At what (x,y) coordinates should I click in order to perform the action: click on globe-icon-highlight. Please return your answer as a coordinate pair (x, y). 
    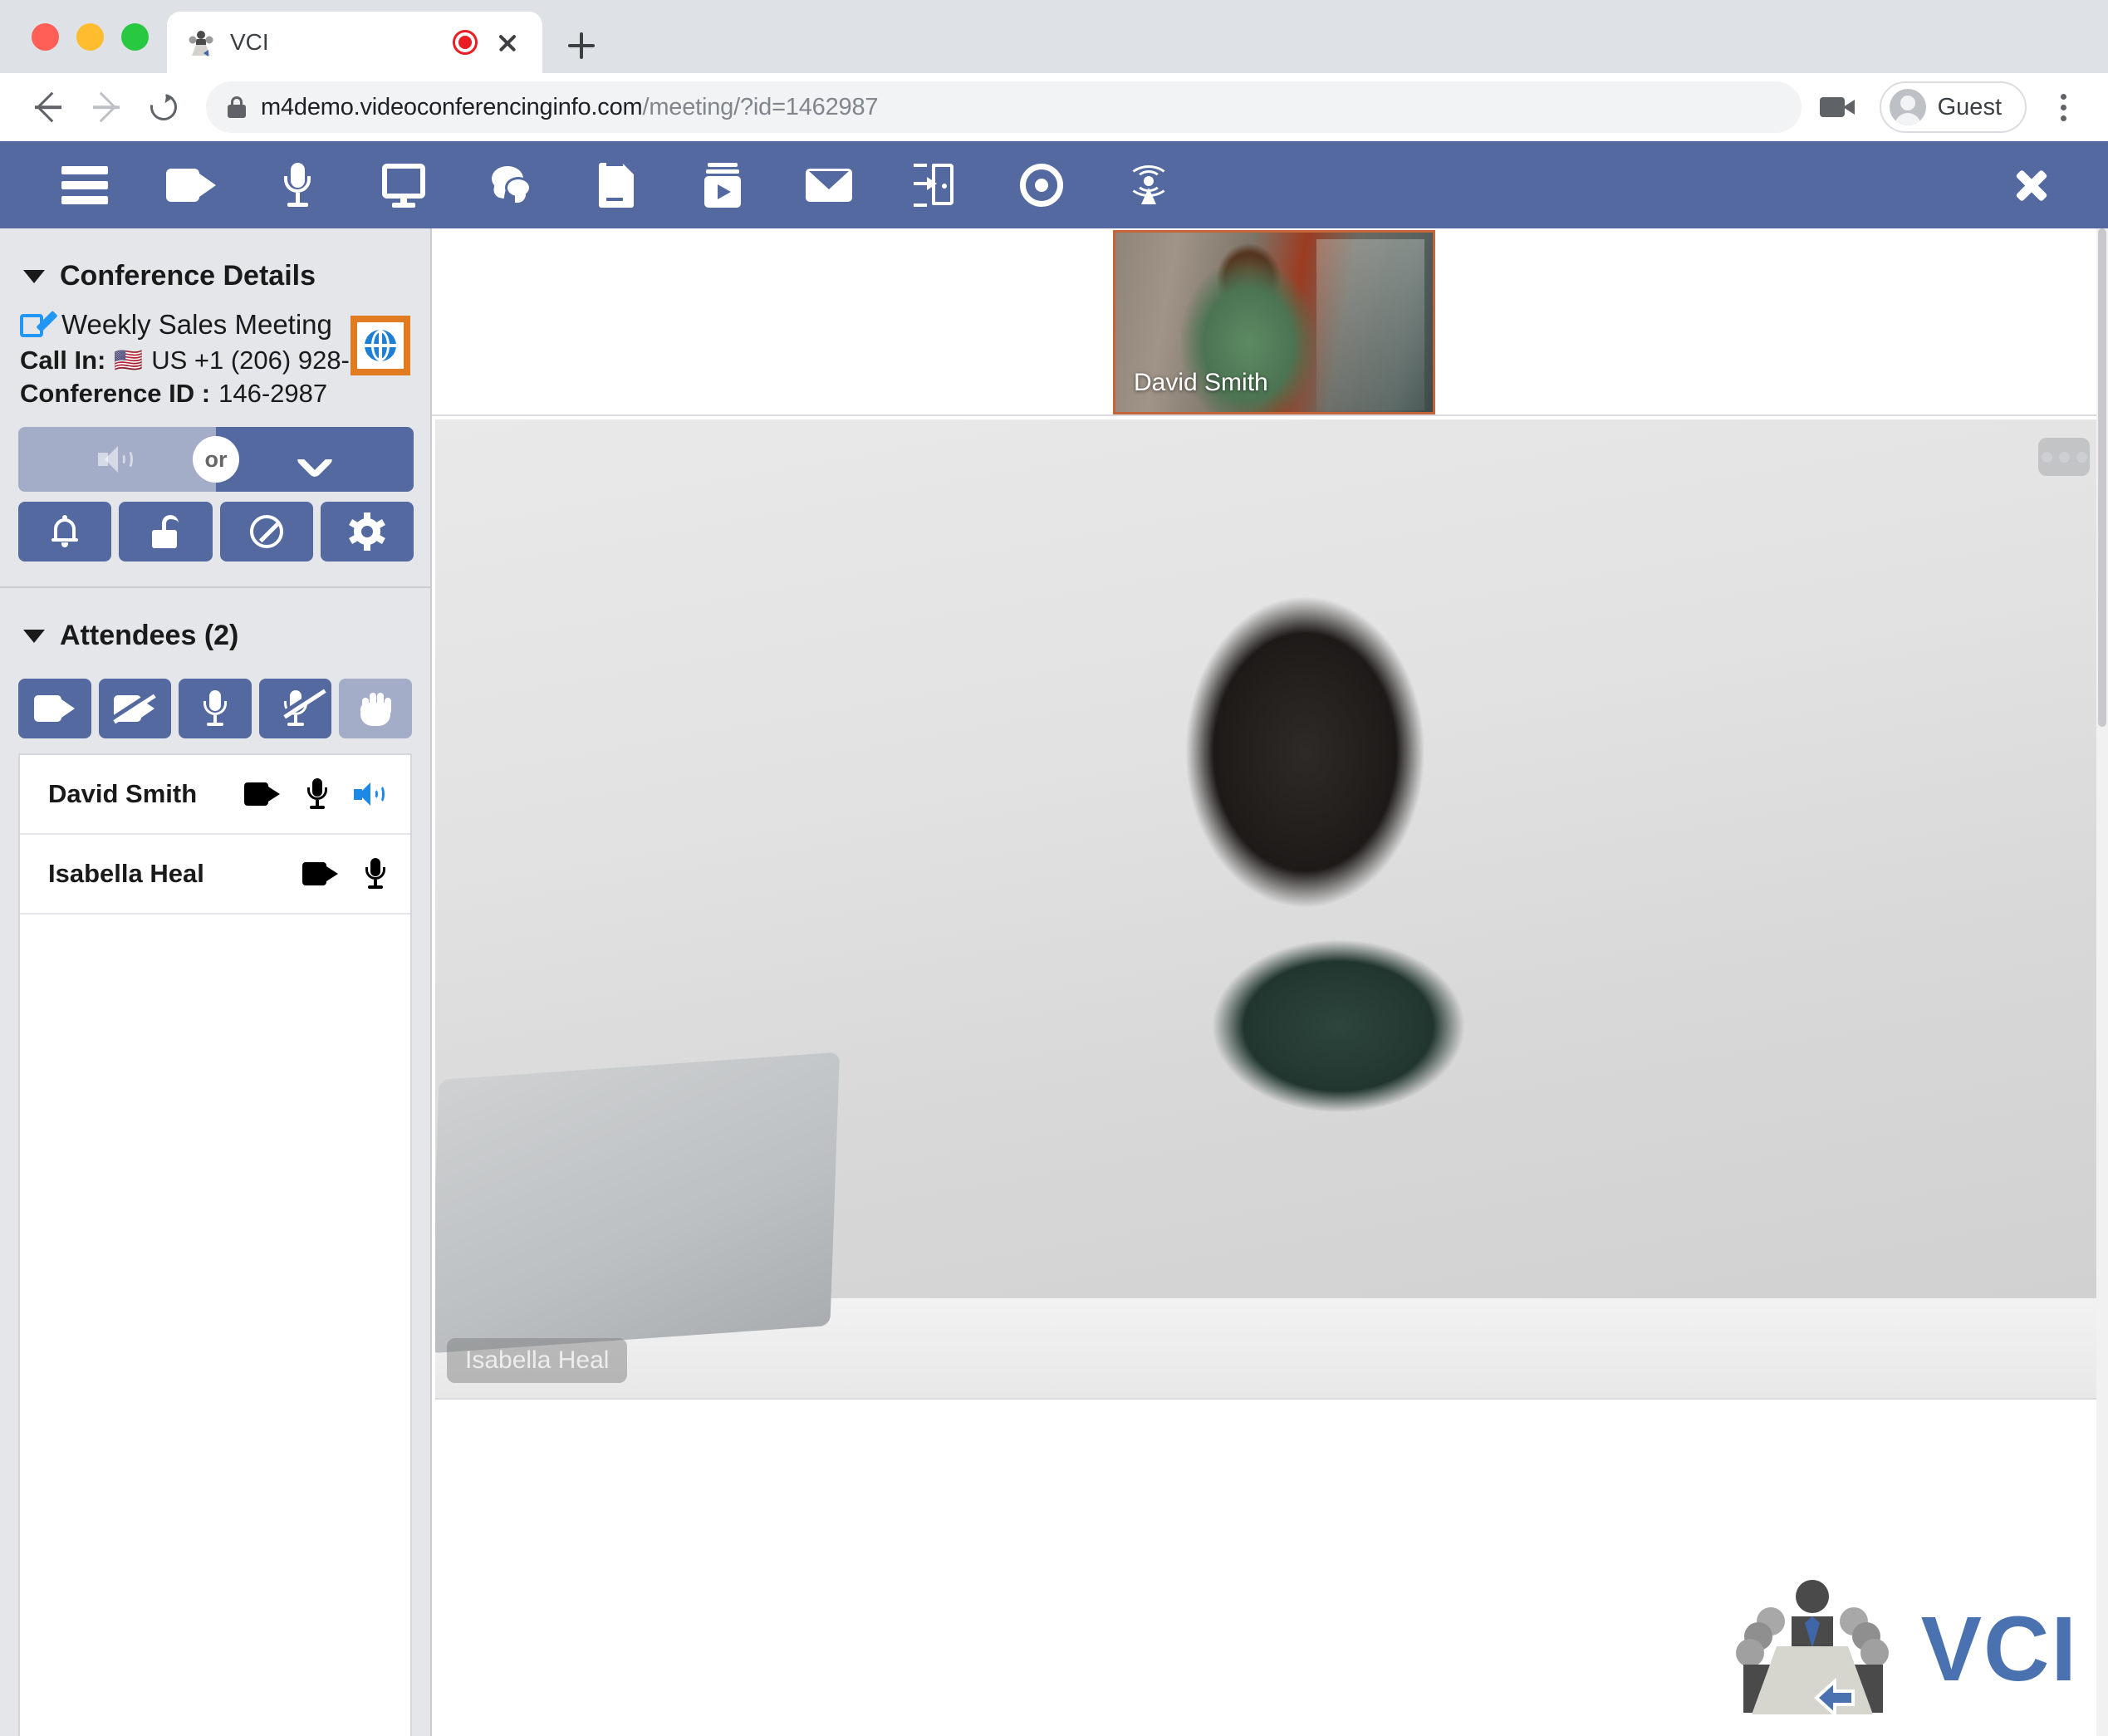
    Looking at the image, I should click on (381, 345).